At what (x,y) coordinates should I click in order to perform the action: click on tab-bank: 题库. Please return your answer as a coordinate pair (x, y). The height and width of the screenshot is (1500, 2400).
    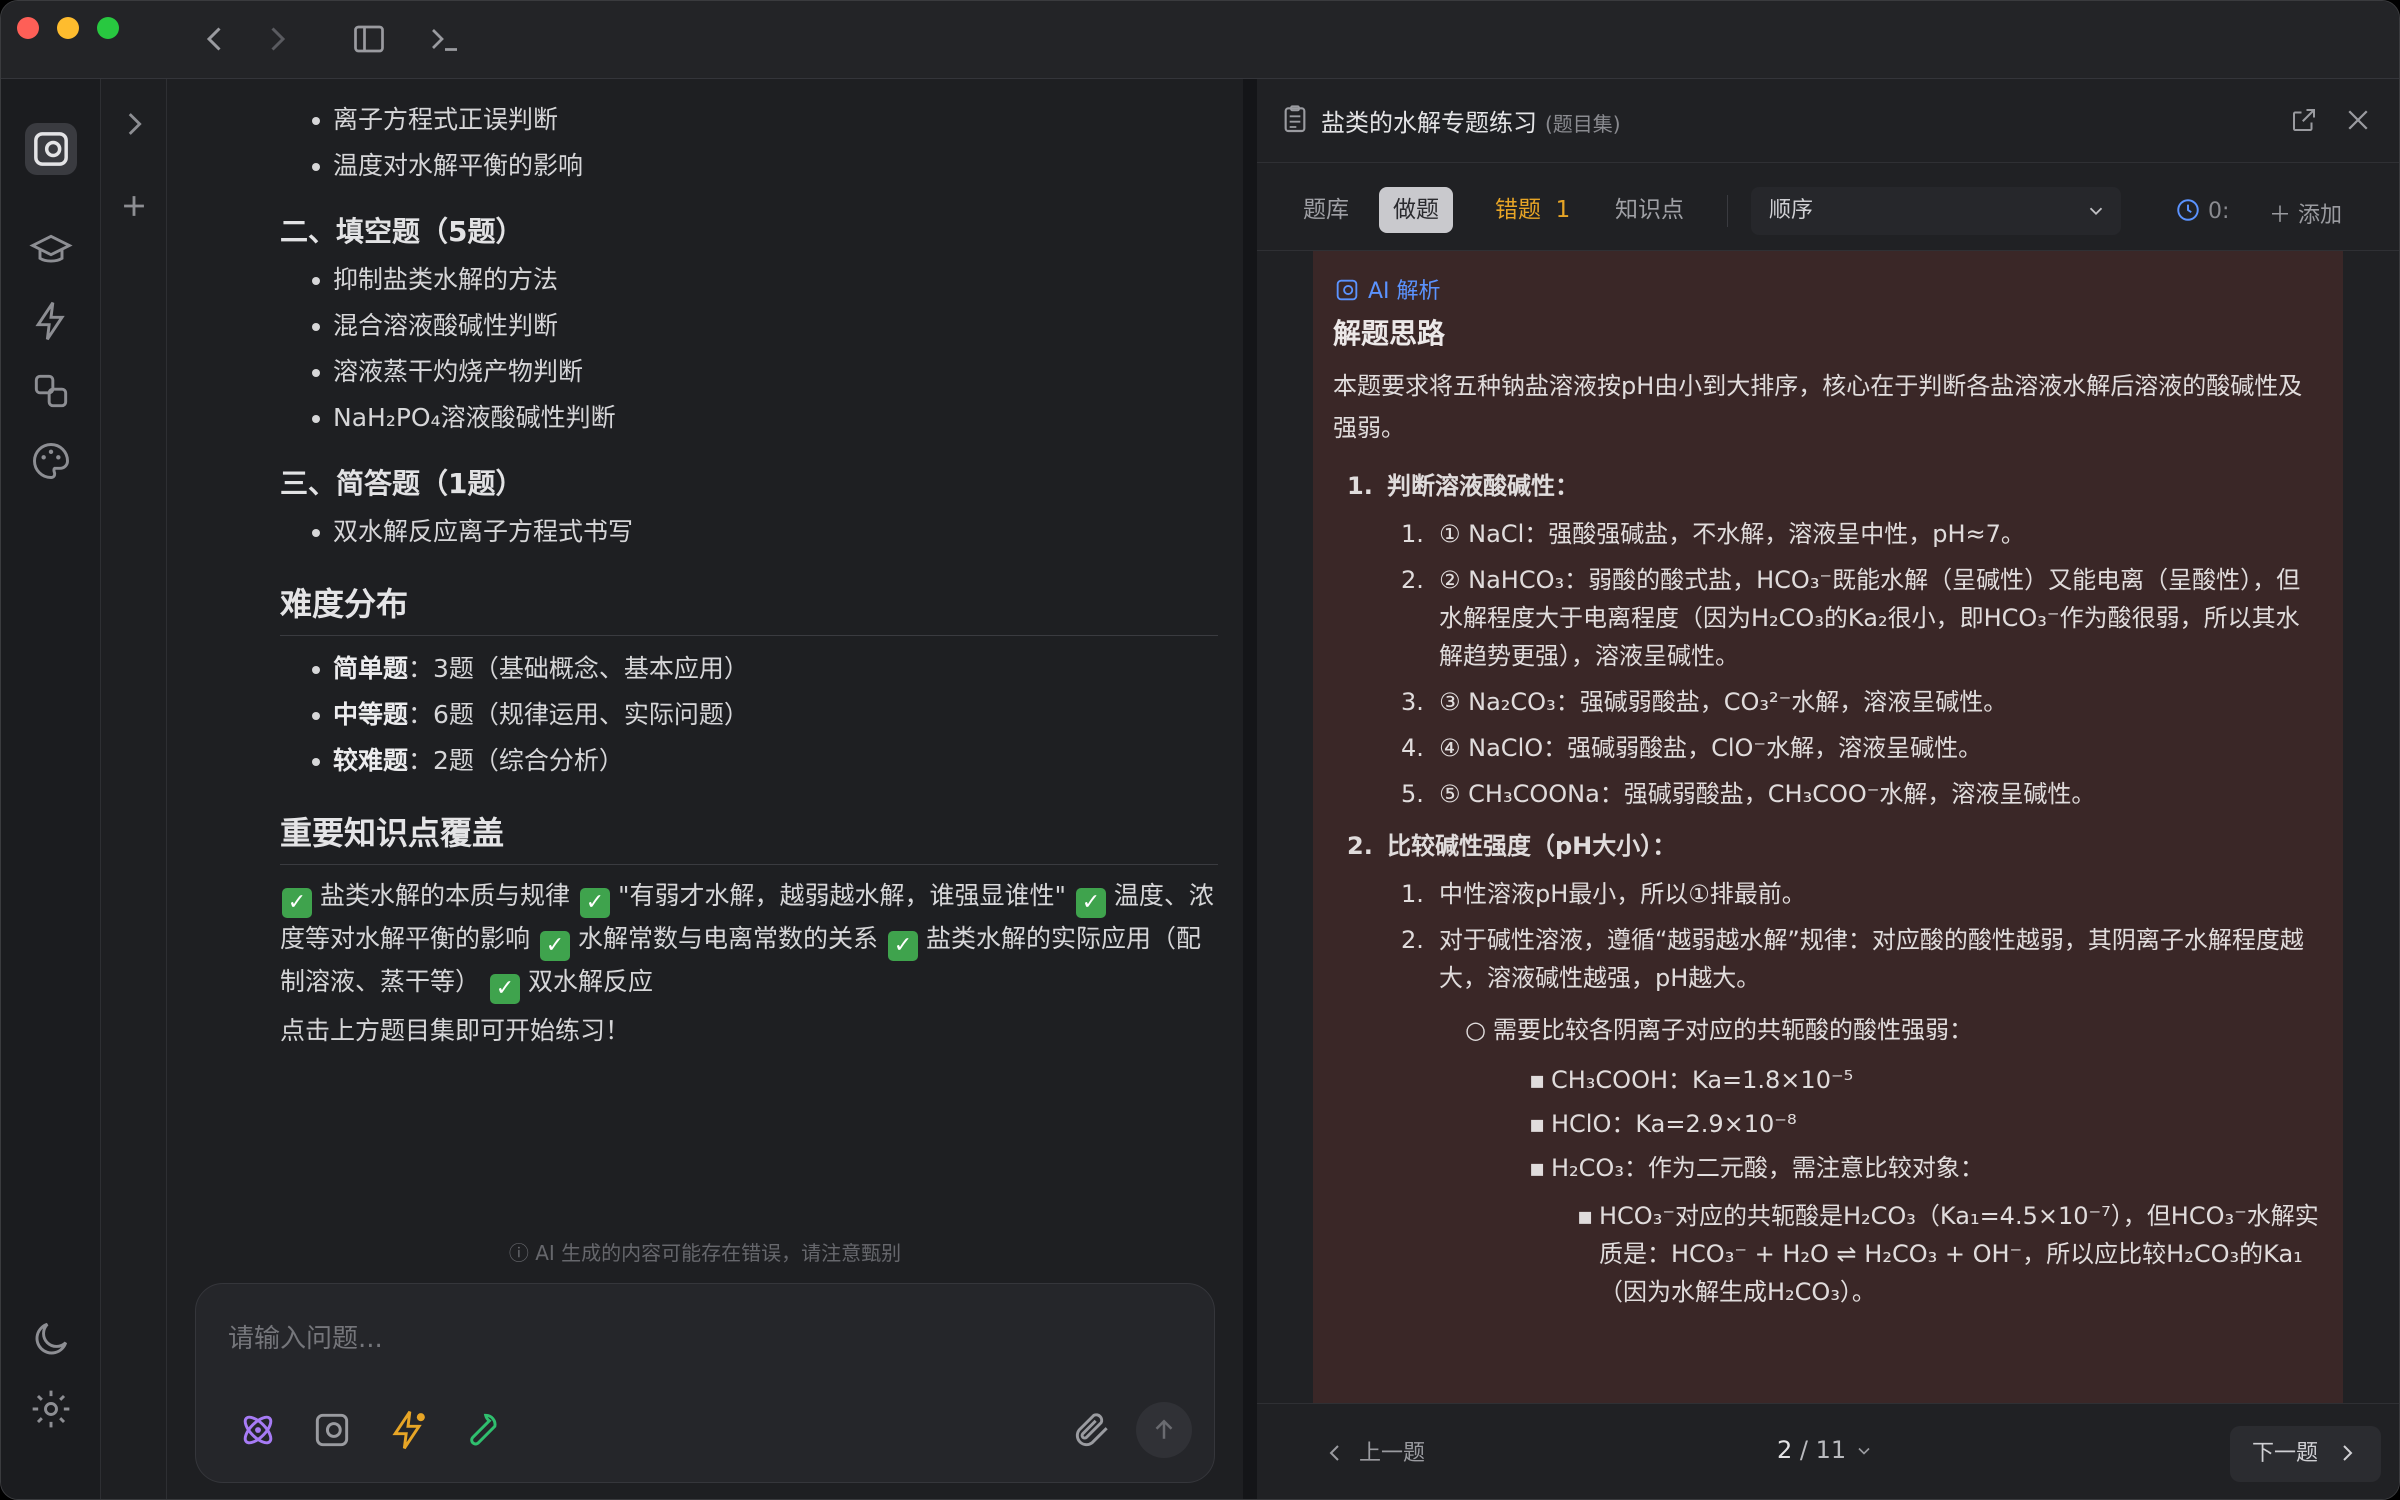
    Looking at the image, I should click on (1326, 210).